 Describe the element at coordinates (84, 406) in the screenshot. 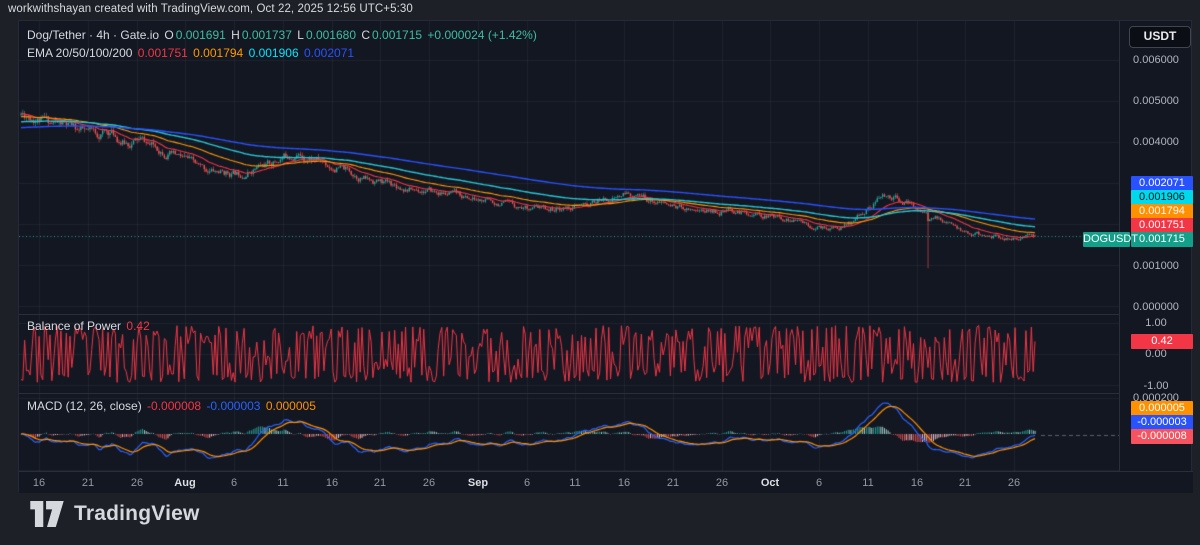

I see `macd-title: MACD (12, 26, close)` at that location.